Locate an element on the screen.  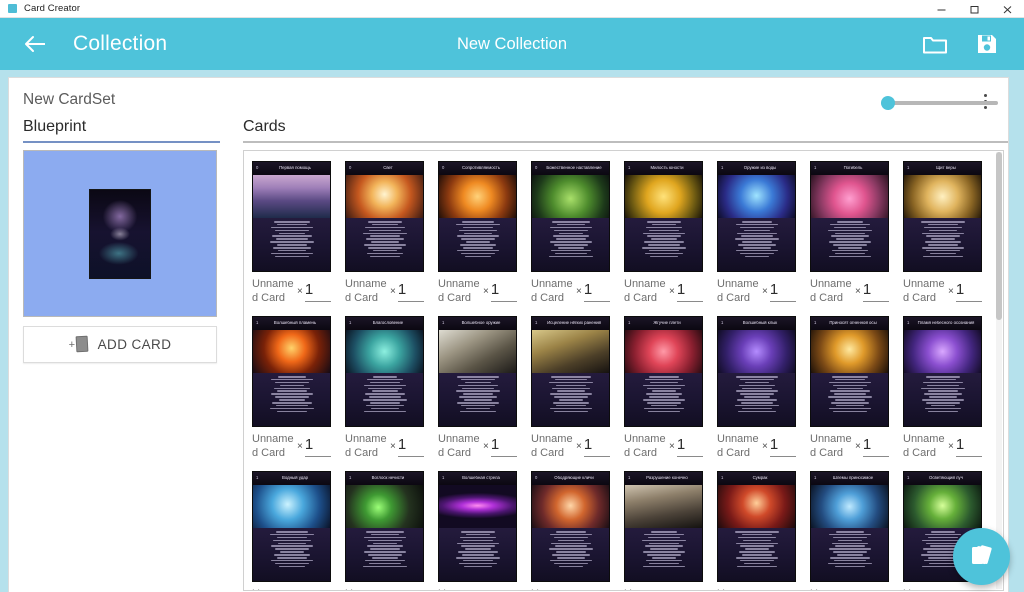
cards-scrollbar is located at coordinates (999, 370).